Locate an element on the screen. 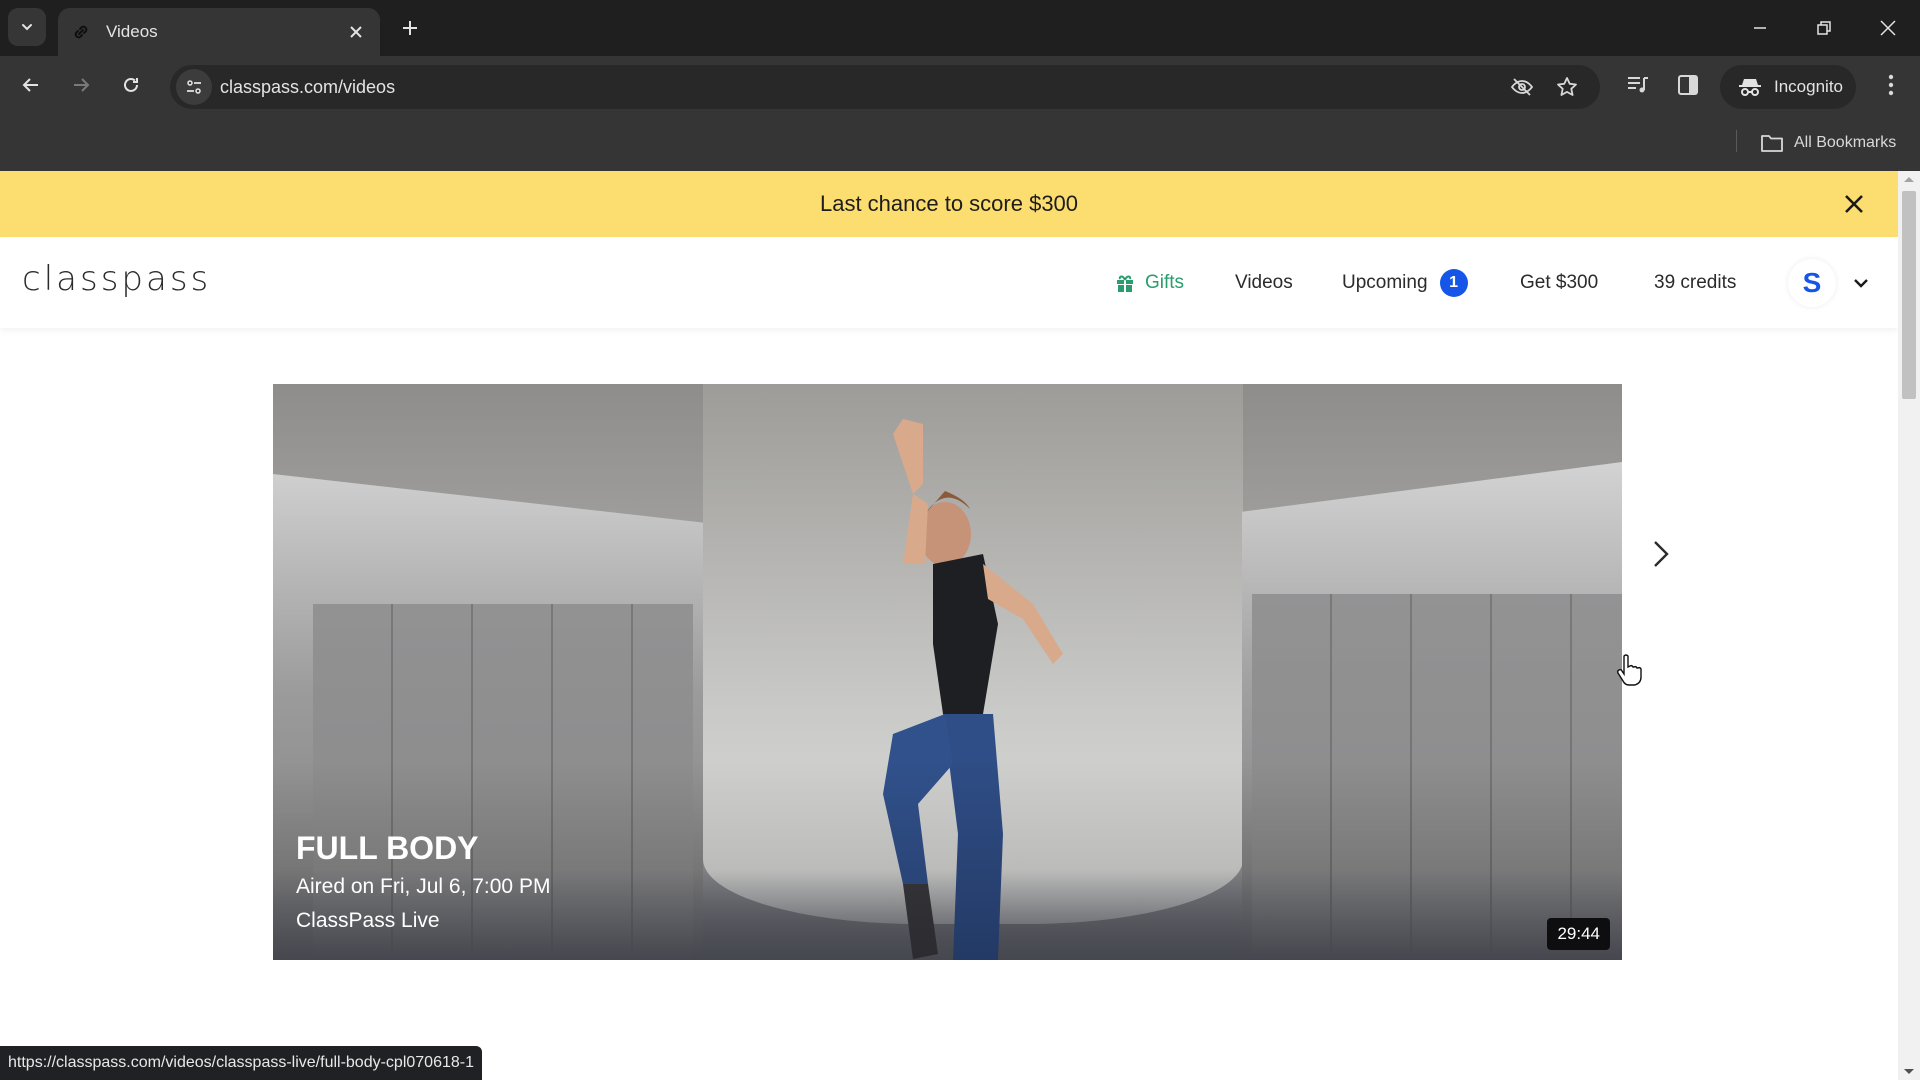 This screenshot has width=1920, height=1080. upcoming-count-badge: 1 is located at coordinates (1453, 282).